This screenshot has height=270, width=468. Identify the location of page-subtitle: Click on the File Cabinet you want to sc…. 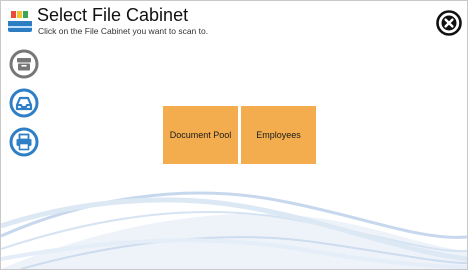
(123, 31).